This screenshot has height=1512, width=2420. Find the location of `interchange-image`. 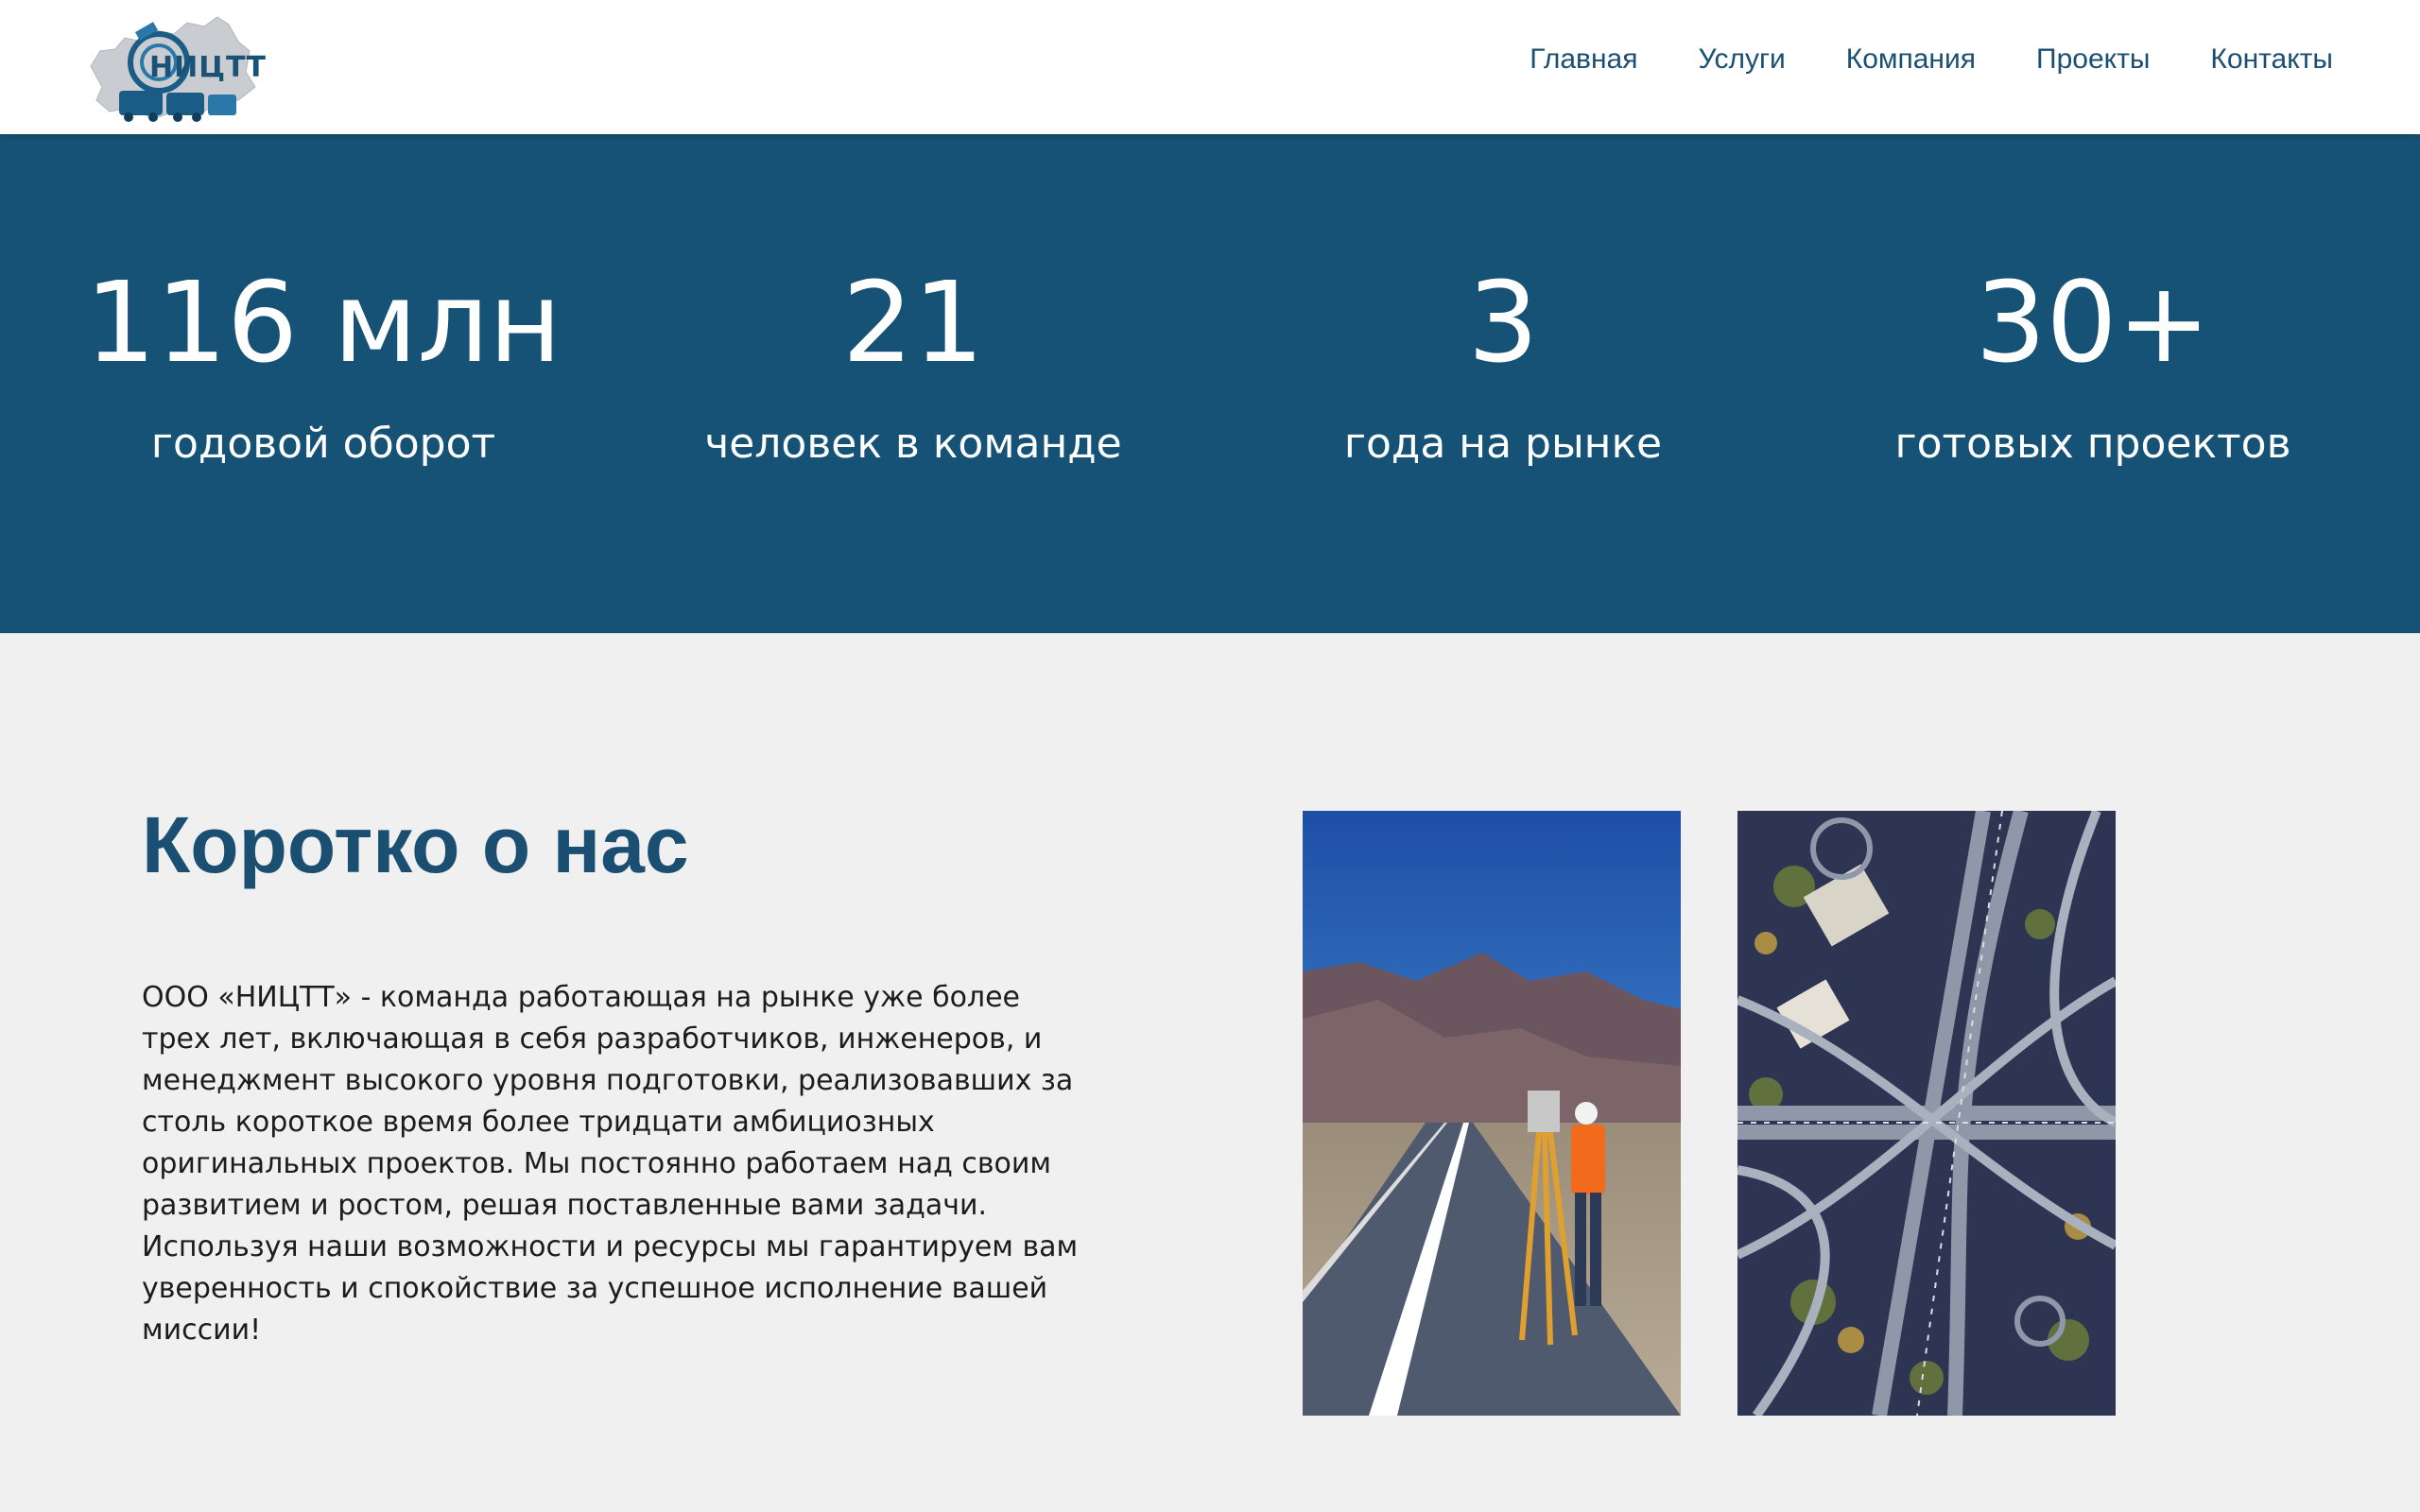

interchange-image is located at coordinates (1926, 1113).